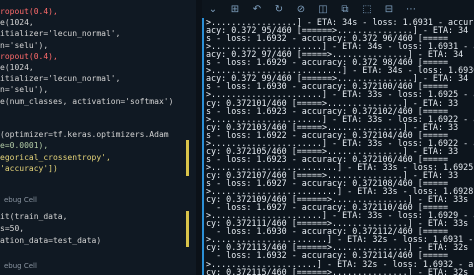 This screenshot has width=474, height=275. What do you see at coordinates (50, 240) in the screenshot?
I see `code-line: ation_data=test_data)` at bounding box center [50, 240].